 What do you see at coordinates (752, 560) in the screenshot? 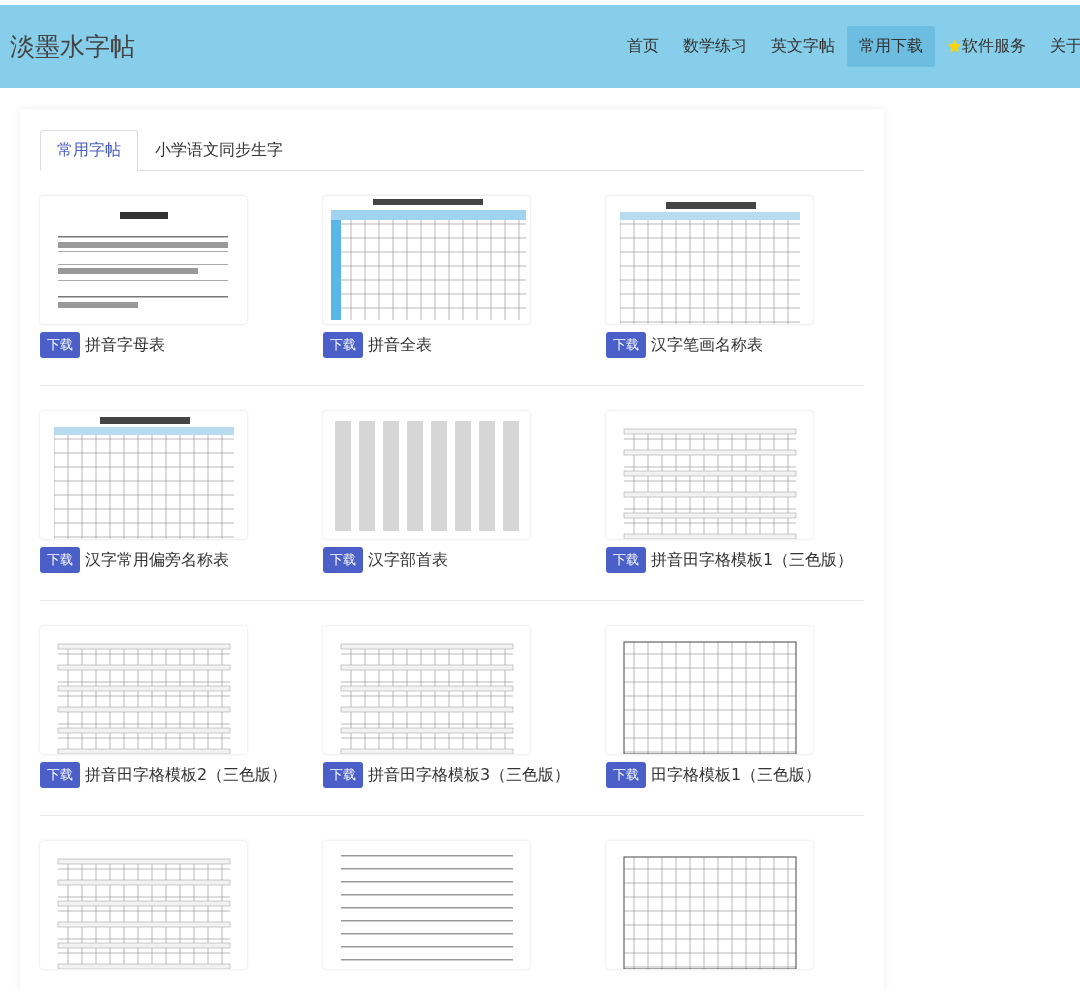
I see `document-title: 拼音田字格模板1（三色版）` at bounding box center [752, 560].